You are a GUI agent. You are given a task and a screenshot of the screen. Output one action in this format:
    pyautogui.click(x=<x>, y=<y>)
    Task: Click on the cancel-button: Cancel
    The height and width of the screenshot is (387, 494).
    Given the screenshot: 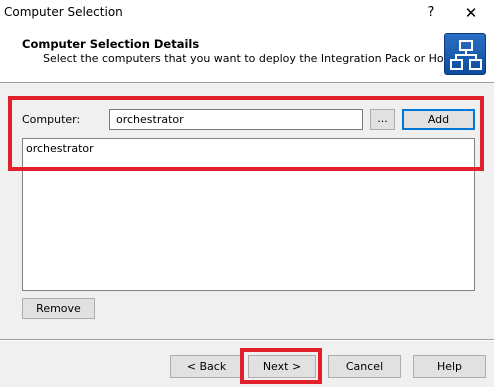 What is the action you would take?
    pyautogui.click(x=364, y=366)
    